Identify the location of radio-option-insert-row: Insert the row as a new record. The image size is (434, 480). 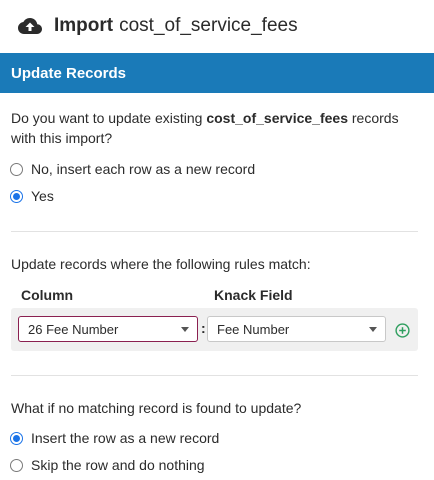
(114, 438).